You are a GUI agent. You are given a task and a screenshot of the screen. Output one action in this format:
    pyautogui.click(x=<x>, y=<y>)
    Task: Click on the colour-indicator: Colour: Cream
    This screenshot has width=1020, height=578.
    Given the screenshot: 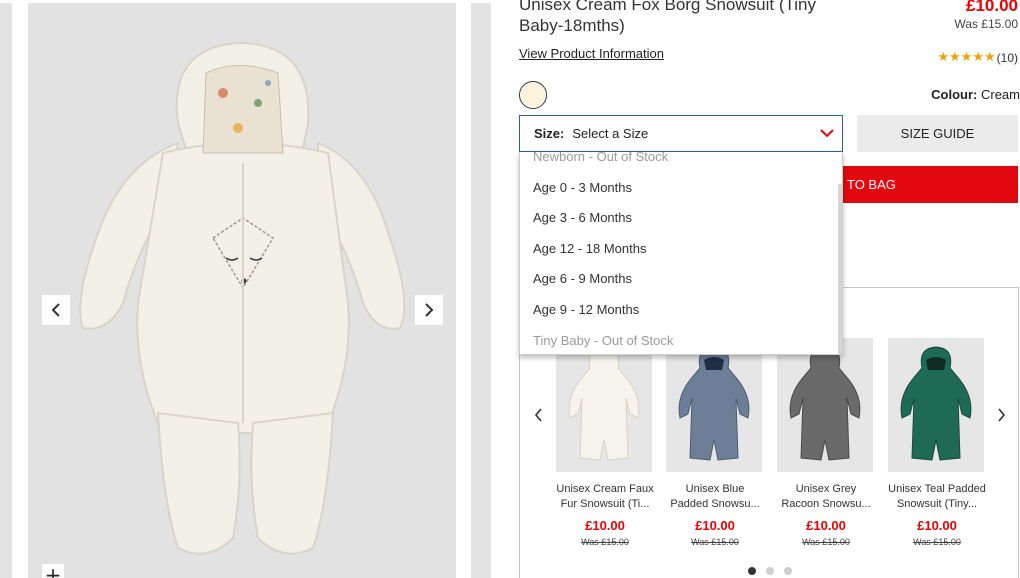 What is the action you would take?
    pyautogui.click(x=975, y=94)
    